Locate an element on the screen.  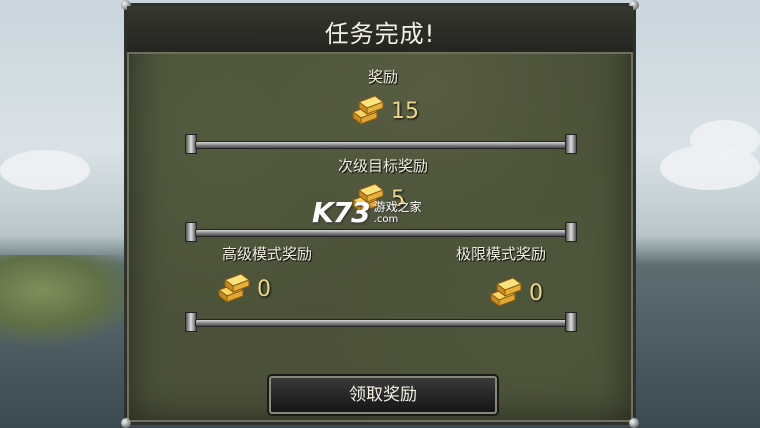
reward-amount: 15 is located at coordinates (405, 111).